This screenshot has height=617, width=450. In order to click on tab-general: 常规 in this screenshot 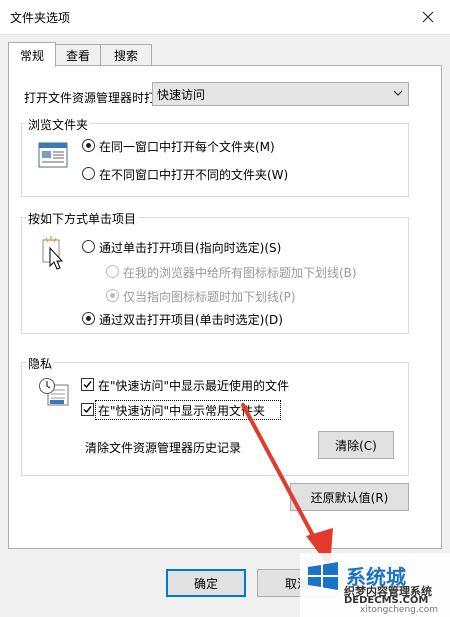, I will do `click(32, 54)`.